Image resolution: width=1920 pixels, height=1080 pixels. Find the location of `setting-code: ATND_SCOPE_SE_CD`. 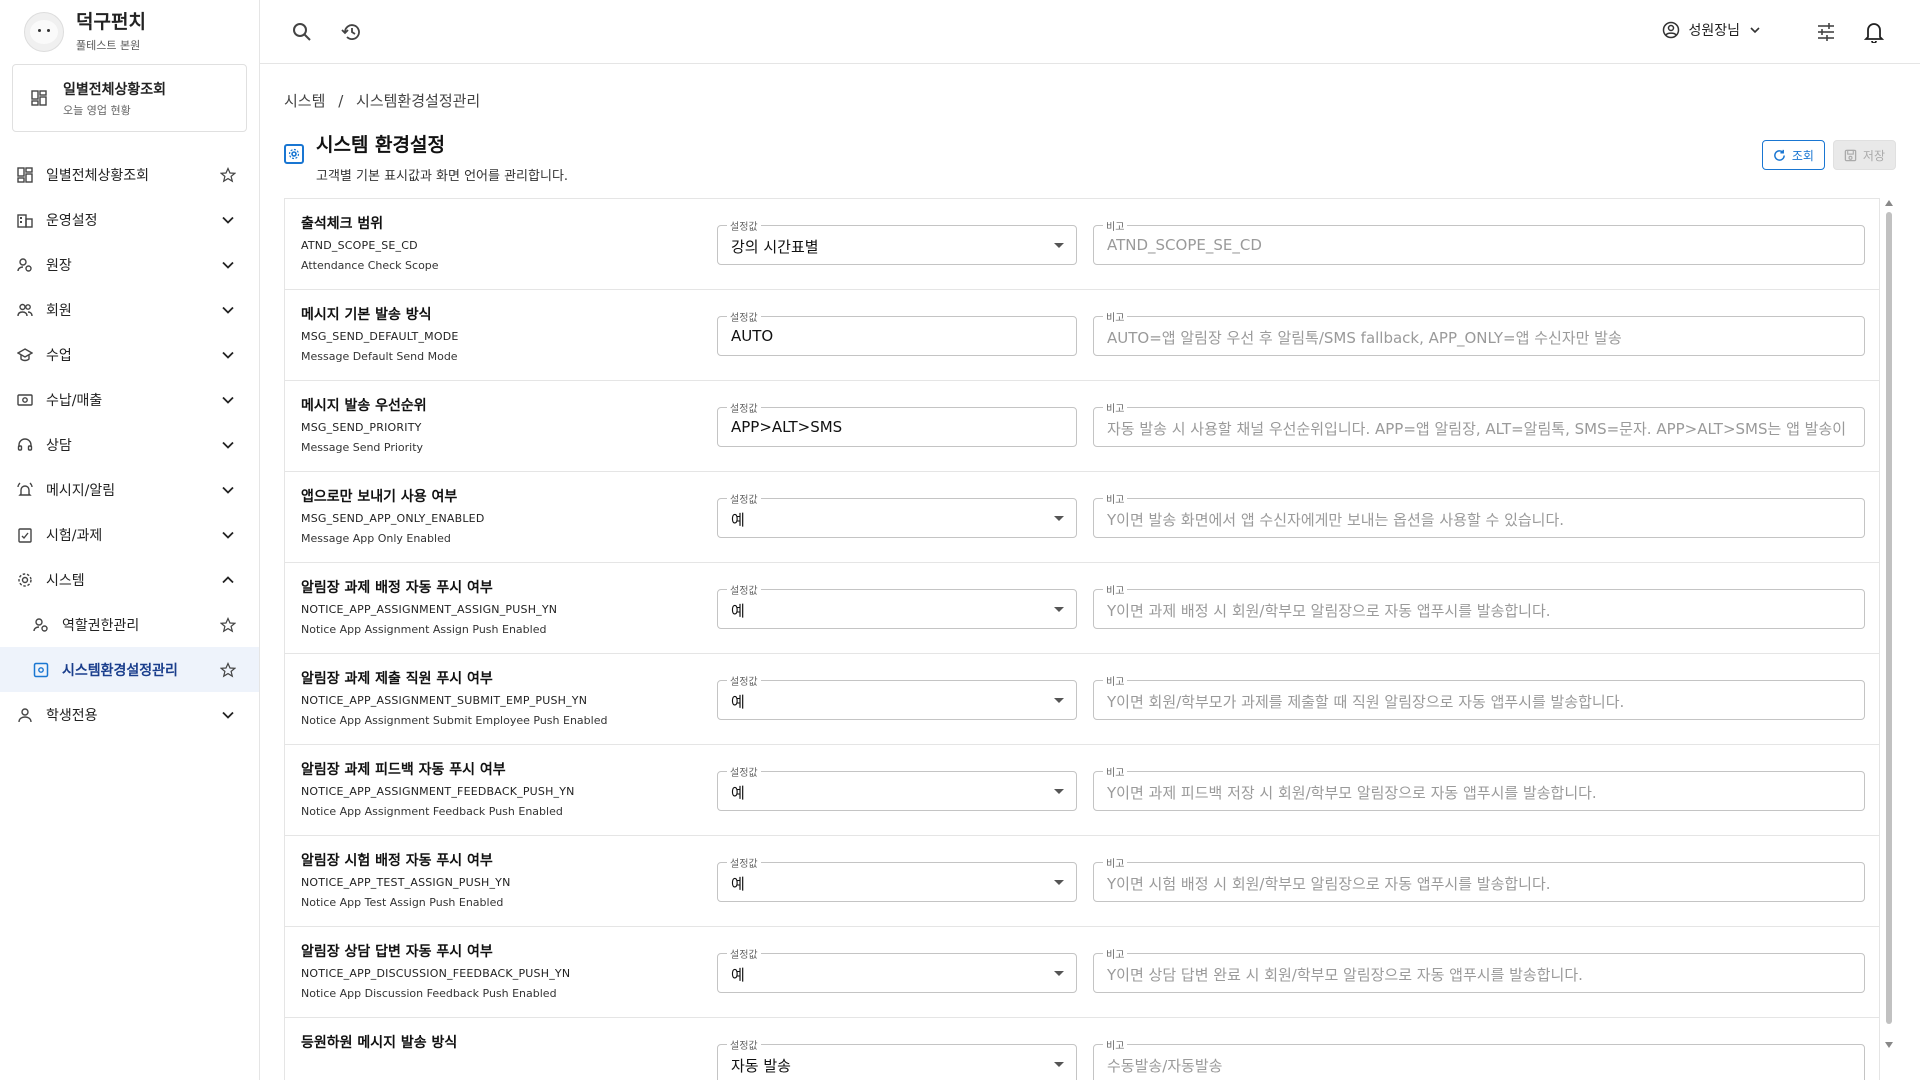

setting-code: ATND_SCOPE_SE_CD is located at coordinates (359, 245).